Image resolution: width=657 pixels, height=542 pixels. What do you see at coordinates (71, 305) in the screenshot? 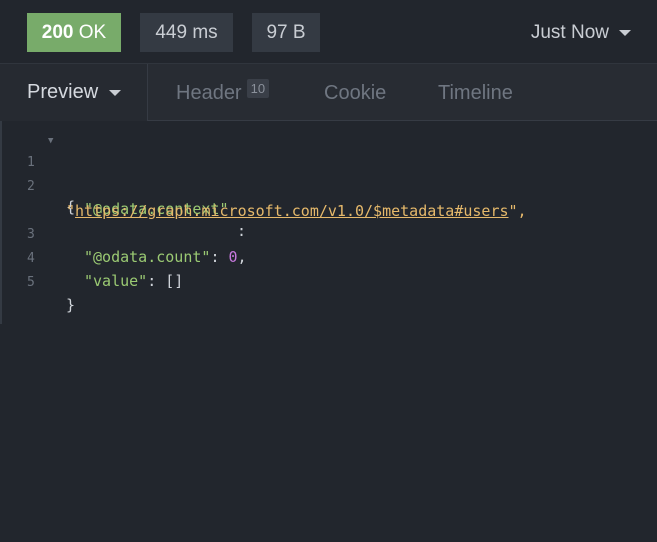
I see `json-brace-close: }` at bounding box center [71, 305].